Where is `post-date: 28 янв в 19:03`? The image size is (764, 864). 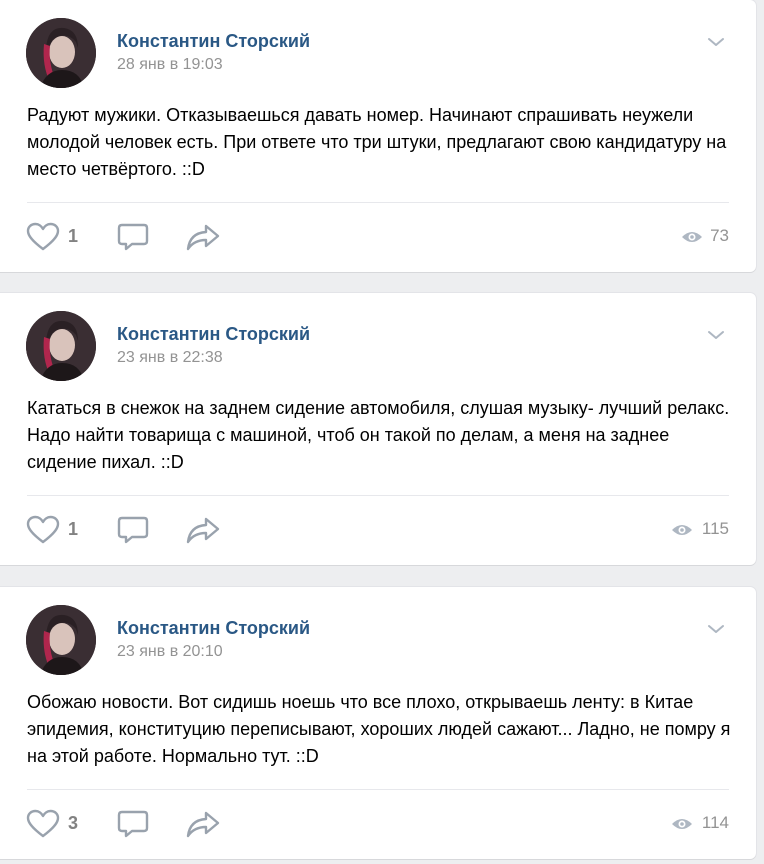 post-date: 28 янв в 19:03 is located at coordinates (170, 65).